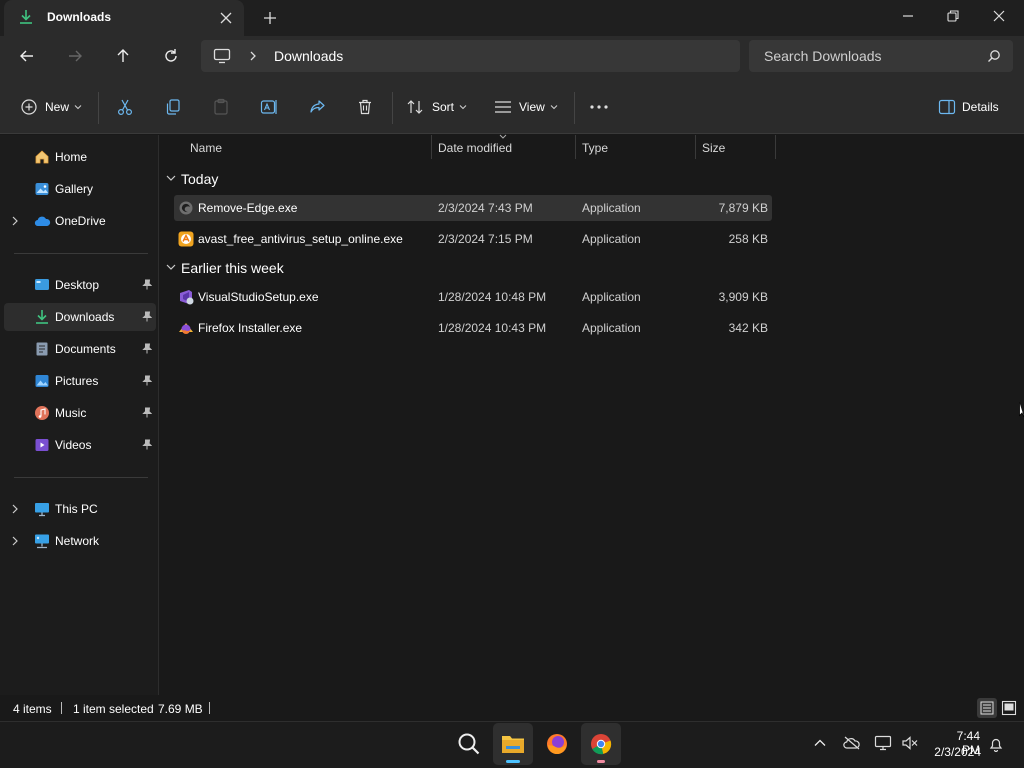 The height and width of the screenshot is (768, 1024). What do you see at coordinates (42, 413) in the screenshot?
I see `music-icon` at bounding box center [42, 413].